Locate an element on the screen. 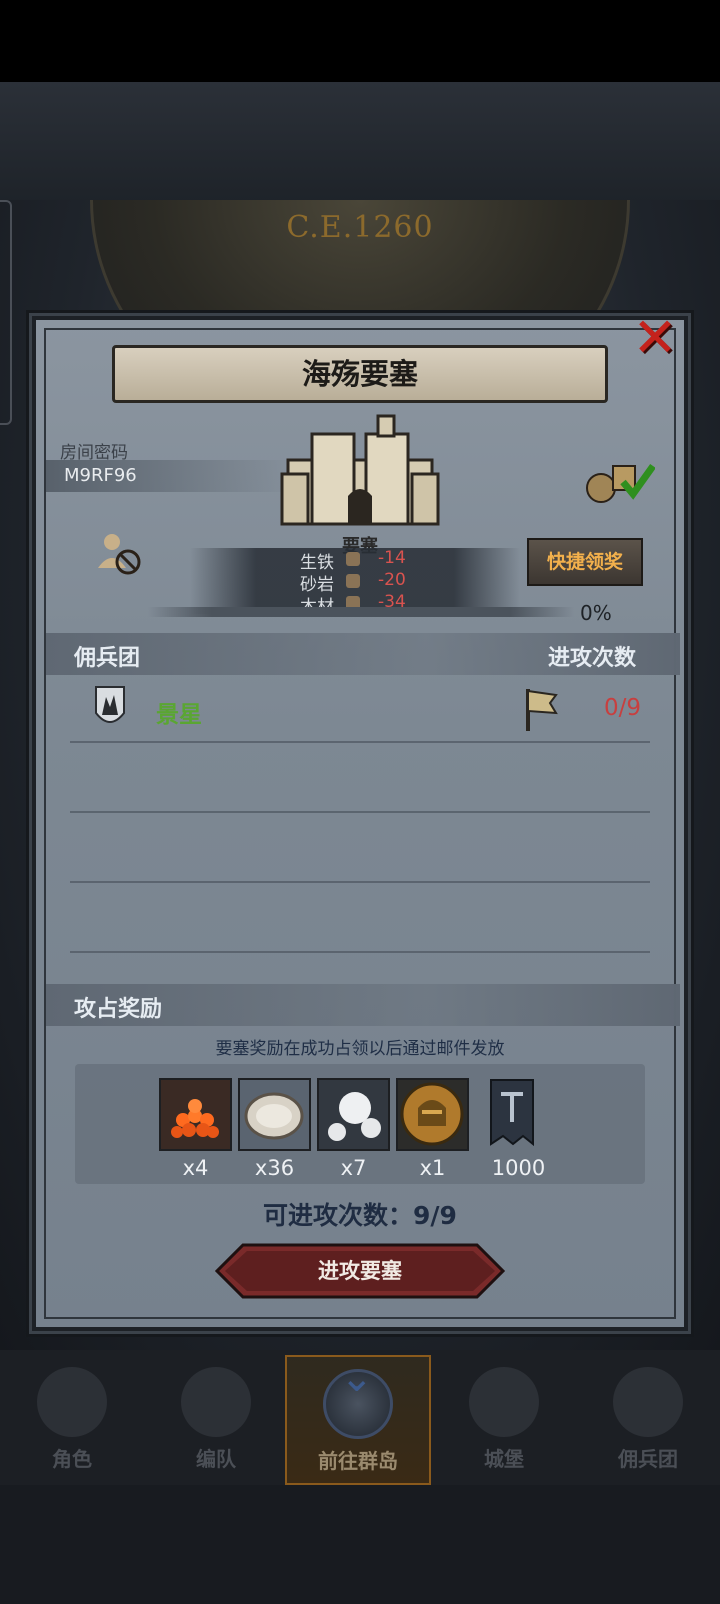 Image resolution: width=720 pixels, height=1604 pixels. supply-check-icon is located at coordinates (620, 481).